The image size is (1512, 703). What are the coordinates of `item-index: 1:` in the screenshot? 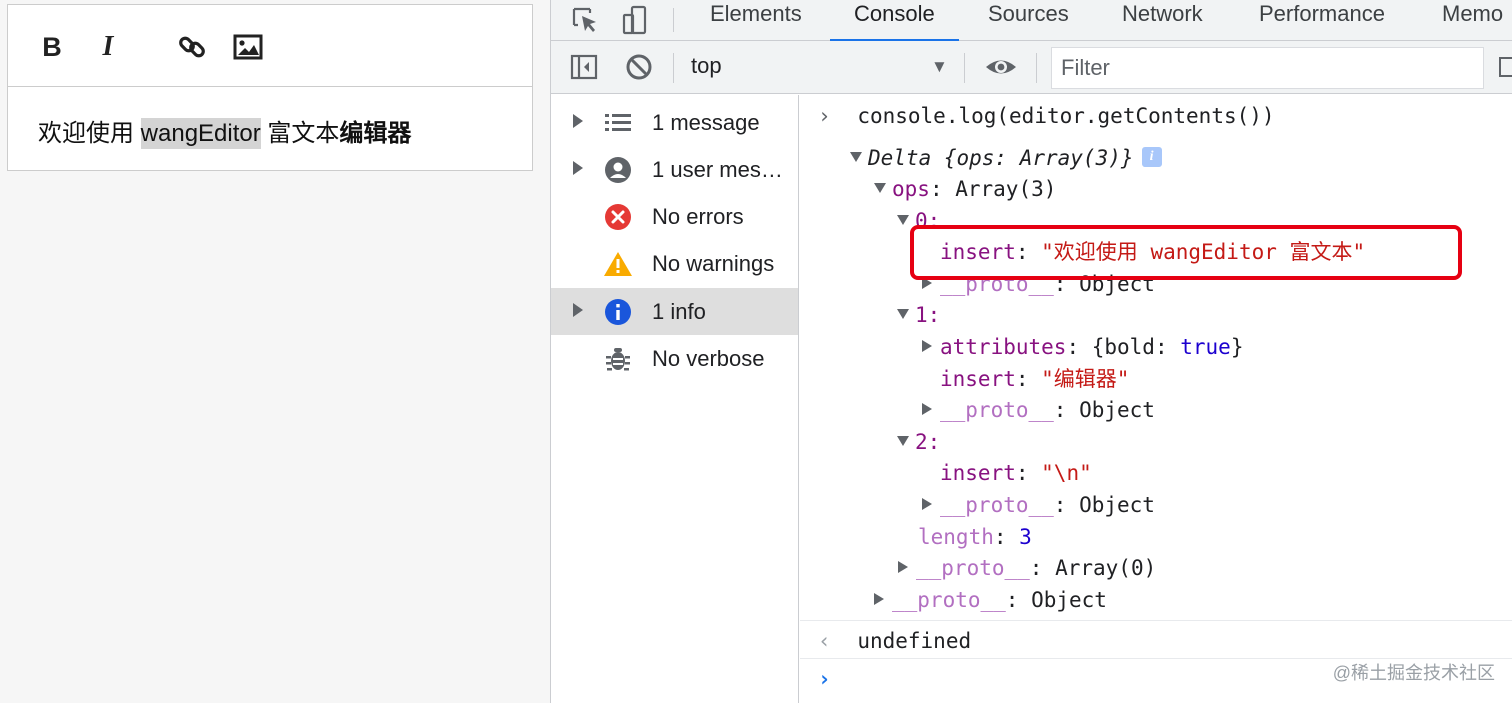 It's located at (928, 315).